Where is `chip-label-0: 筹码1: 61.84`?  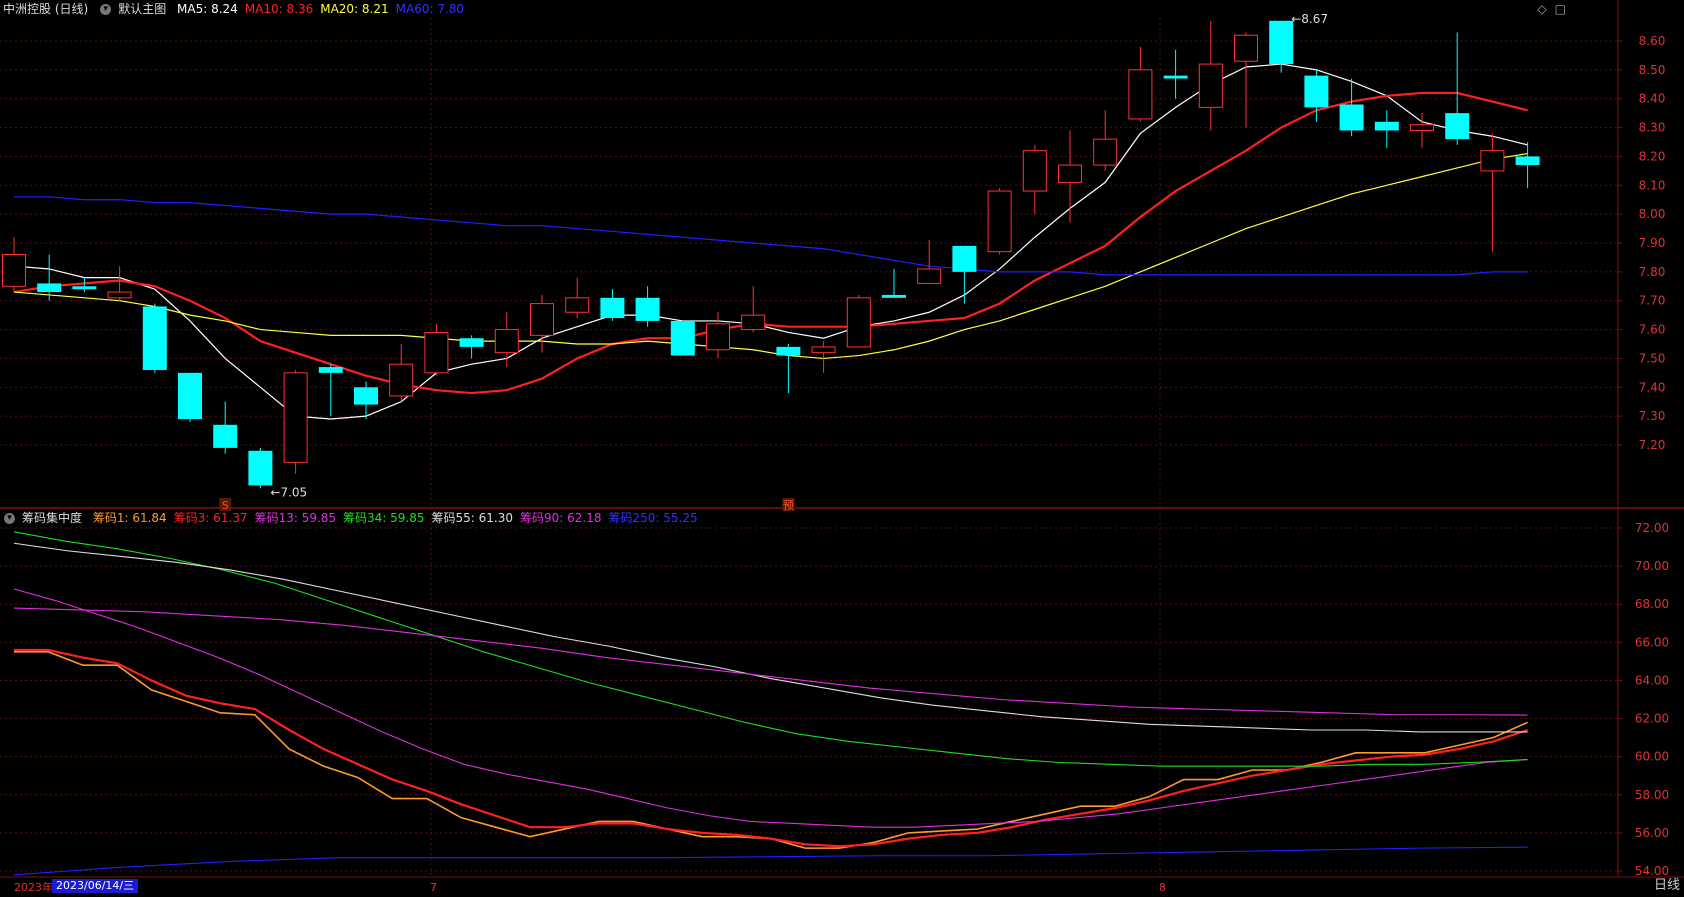
chip-label-0: 筹码1: 61.84 is located at coordinates (129, 518).